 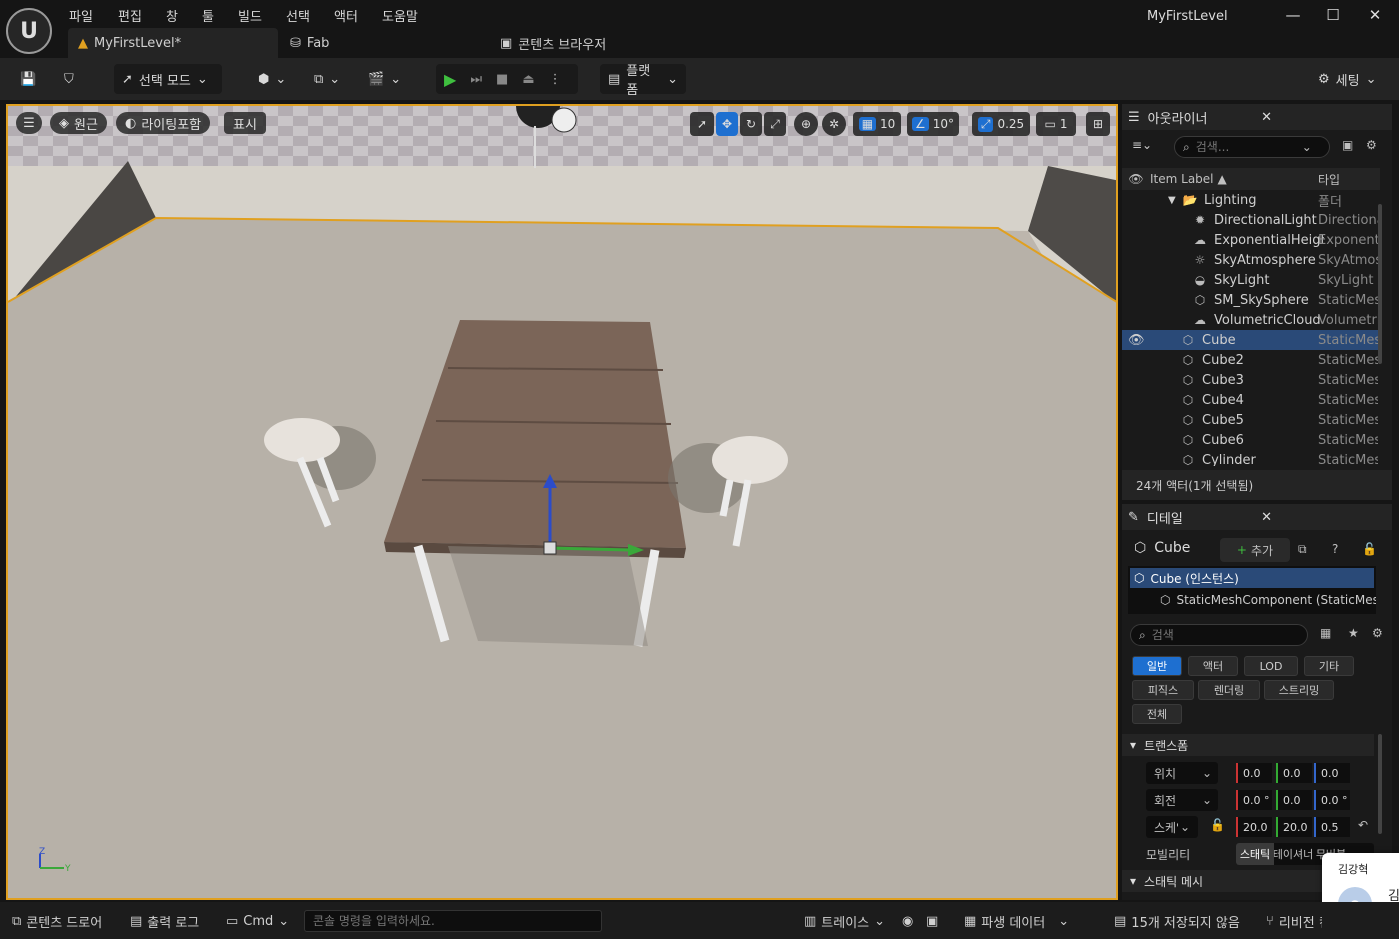 I want to click on content-drawer-button: ⧉ 콘텐츠 드로어, so click(x=57, y=921).